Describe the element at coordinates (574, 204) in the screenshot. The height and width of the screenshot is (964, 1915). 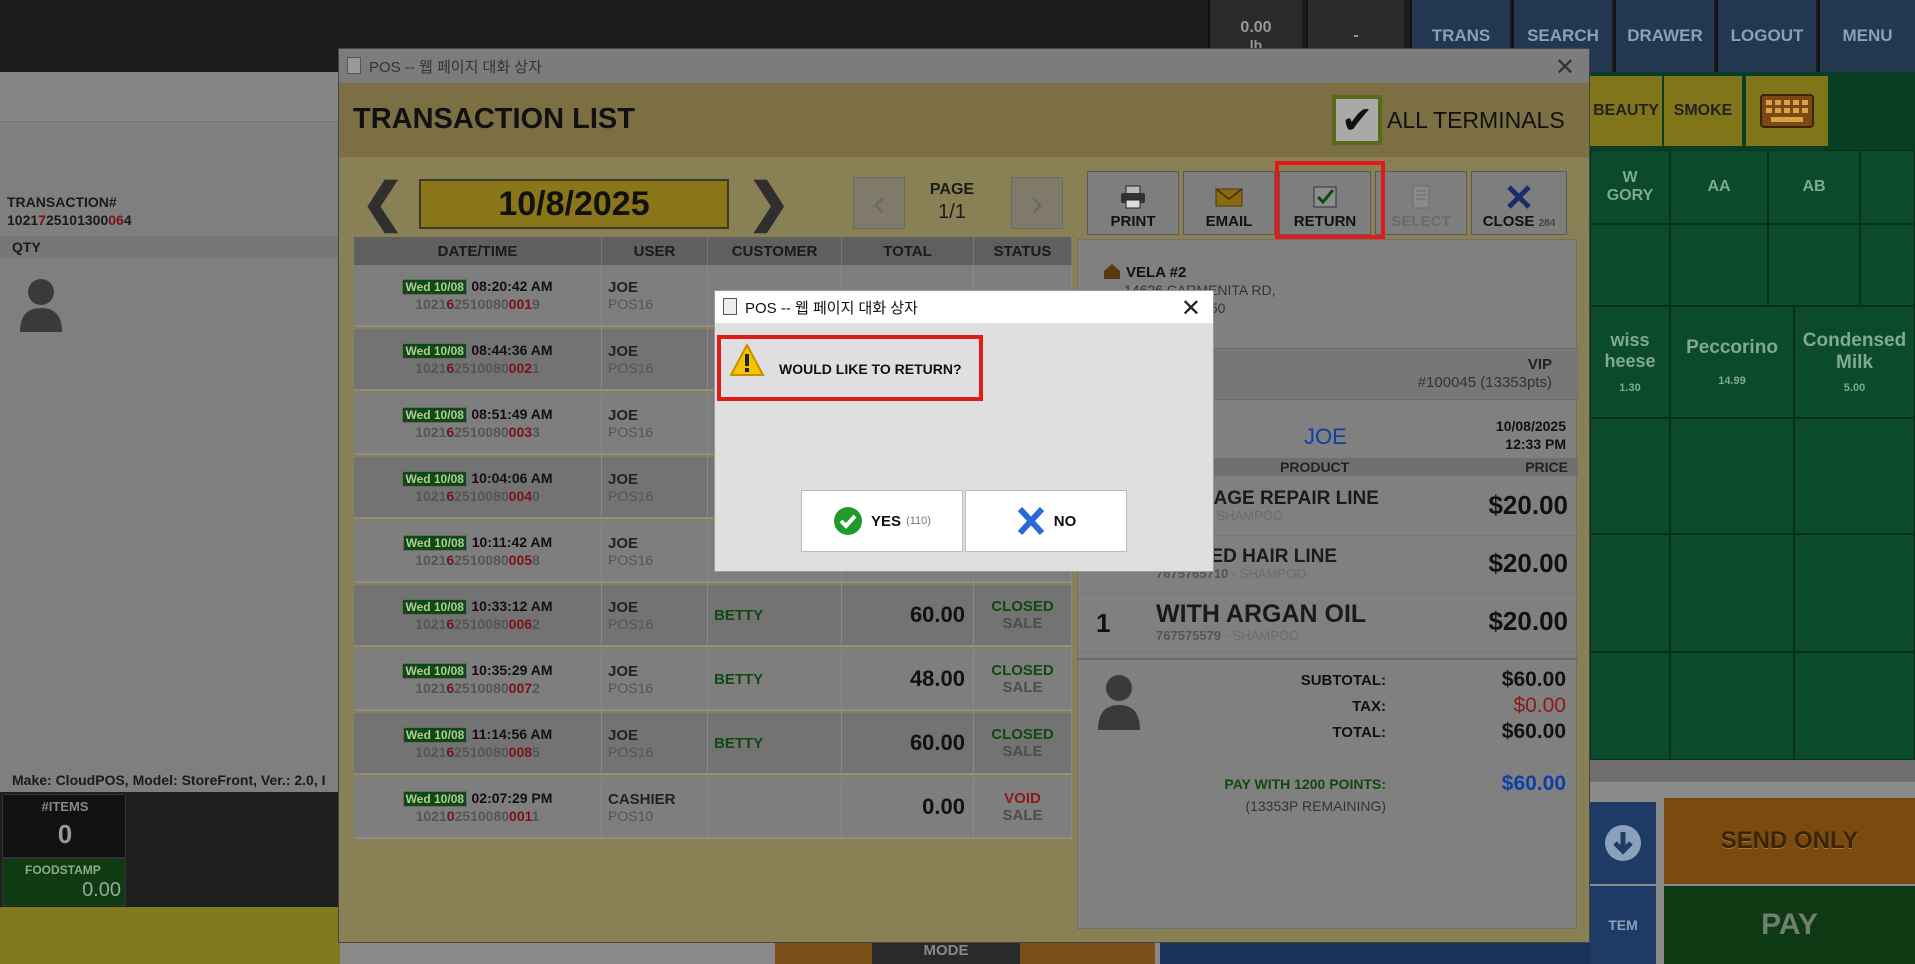
I see `date-field: 10/8/2025` at that location.